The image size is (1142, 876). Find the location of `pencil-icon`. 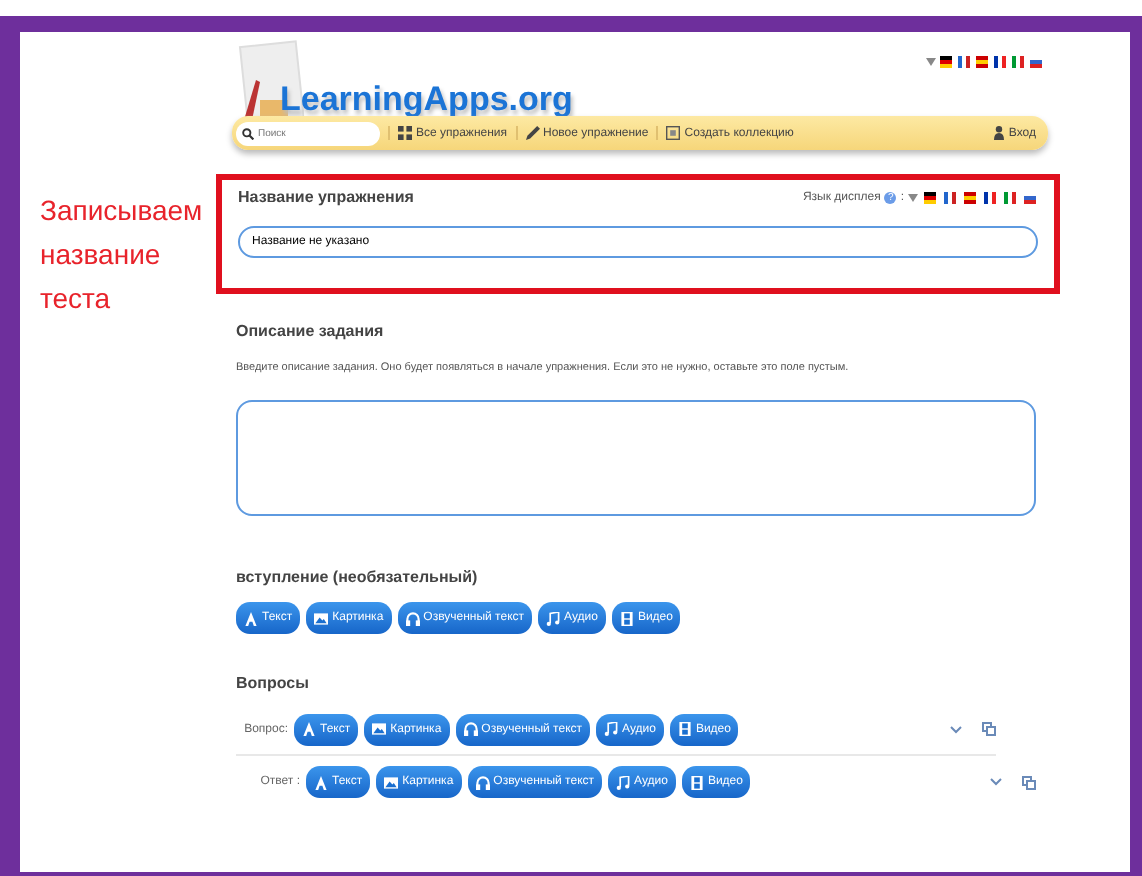

pencil-icon is located at coordinates (532, 133).